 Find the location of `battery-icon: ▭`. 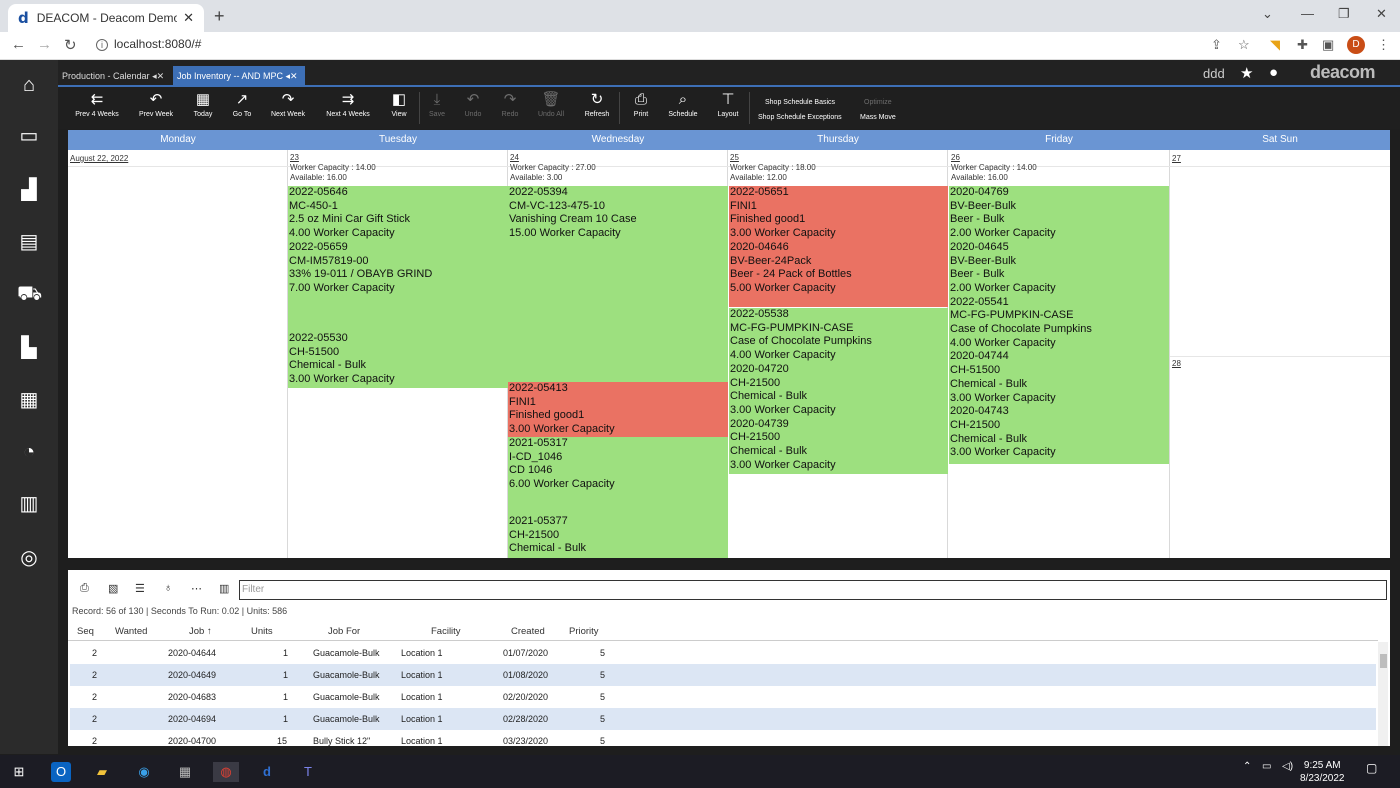

battery-icon: ▭ is located at coordinates (1266, 766).